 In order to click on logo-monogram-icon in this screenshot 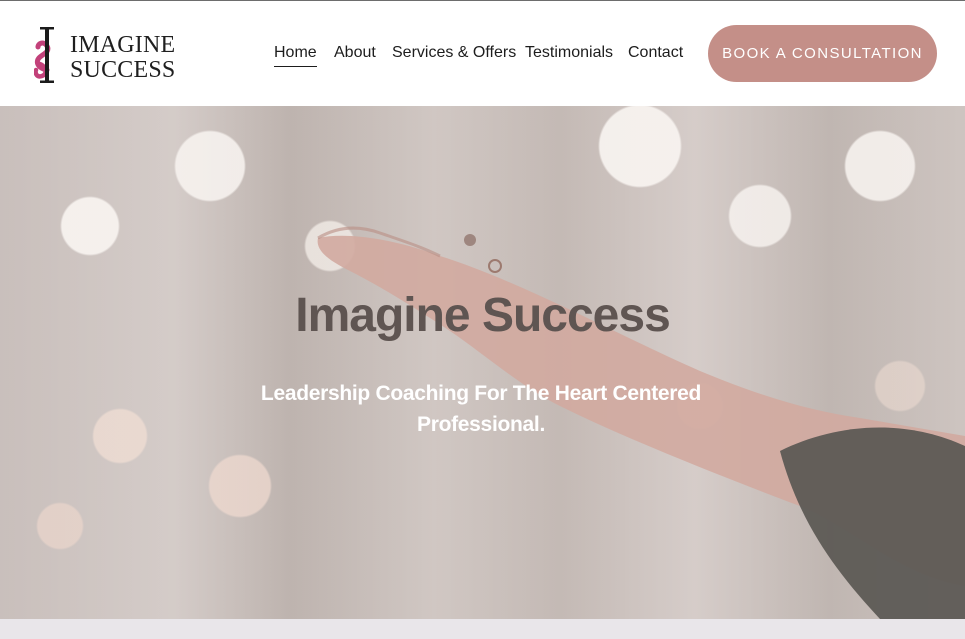, I will do `click(44, 55)`.